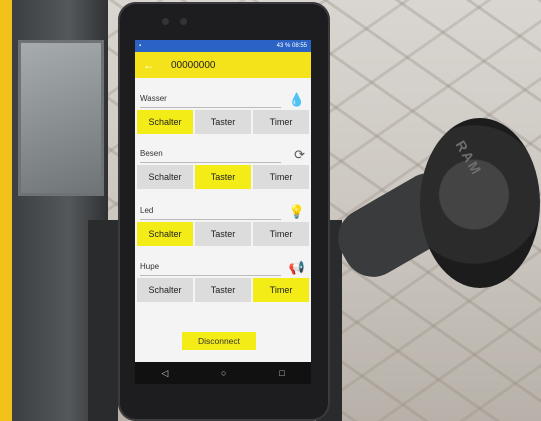 This screenshot has height=421, width=541. I want to click on section-header: Besen ⟳, so click(223, 156).